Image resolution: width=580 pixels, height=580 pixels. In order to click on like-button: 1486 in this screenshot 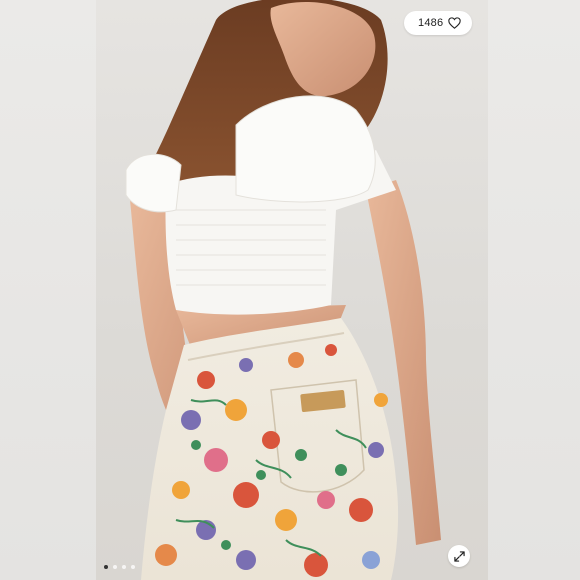, I will do `click(438, 23)`.